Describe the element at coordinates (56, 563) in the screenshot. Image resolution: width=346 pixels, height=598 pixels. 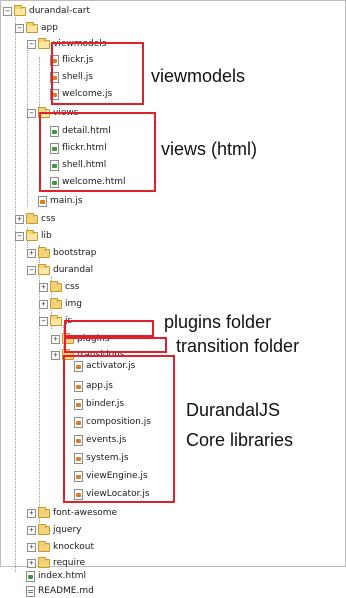
I see `tree-item-require: + require` at that location.